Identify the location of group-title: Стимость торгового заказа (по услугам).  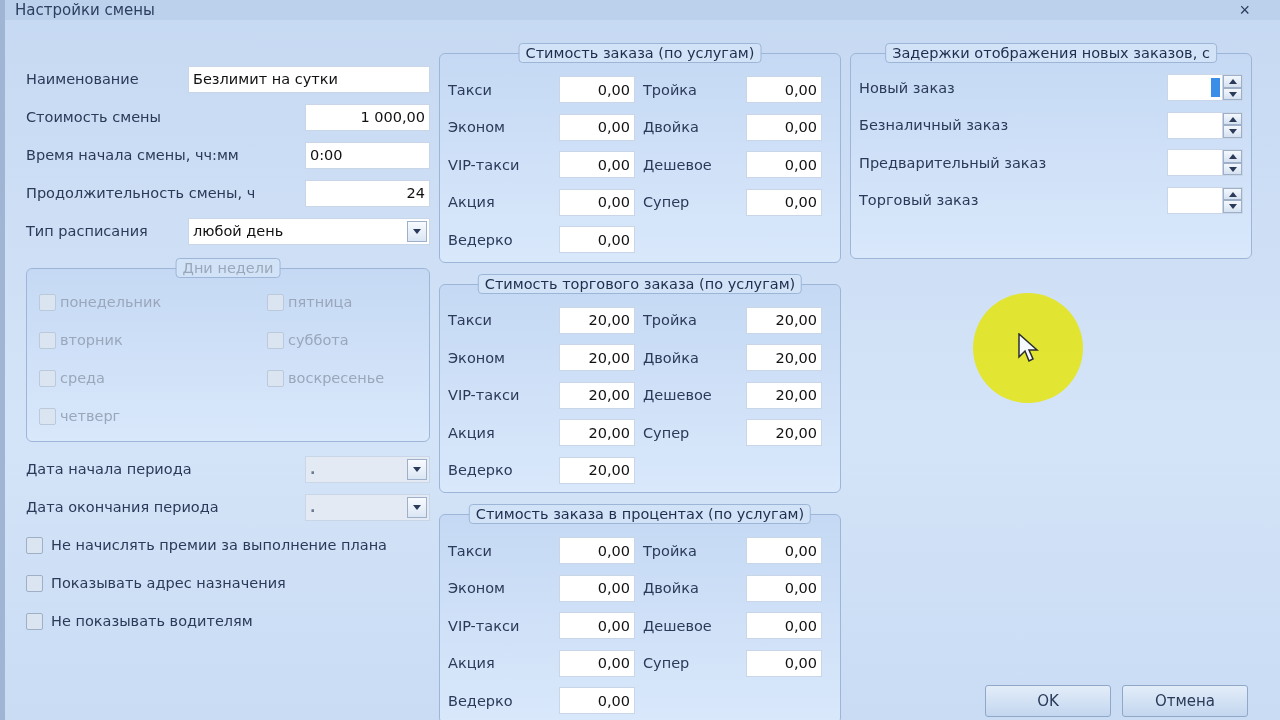
(640, 283).